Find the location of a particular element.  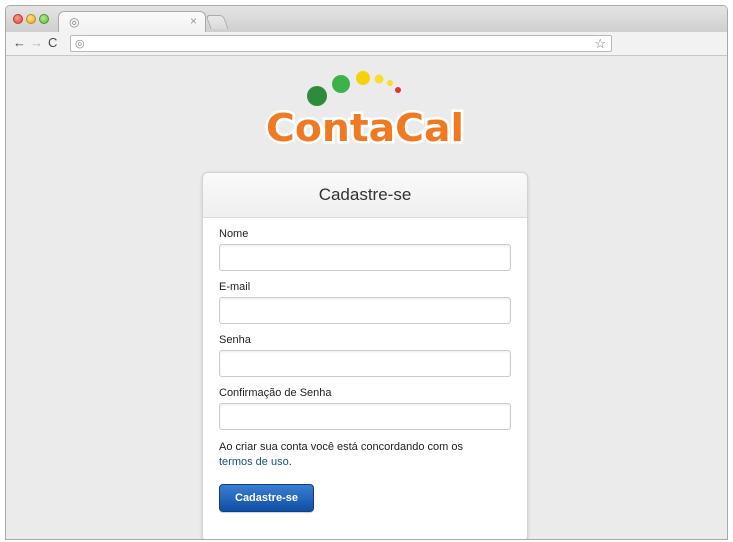

bookmark-star-icon: ☆ is located at coordinates (600, 43).